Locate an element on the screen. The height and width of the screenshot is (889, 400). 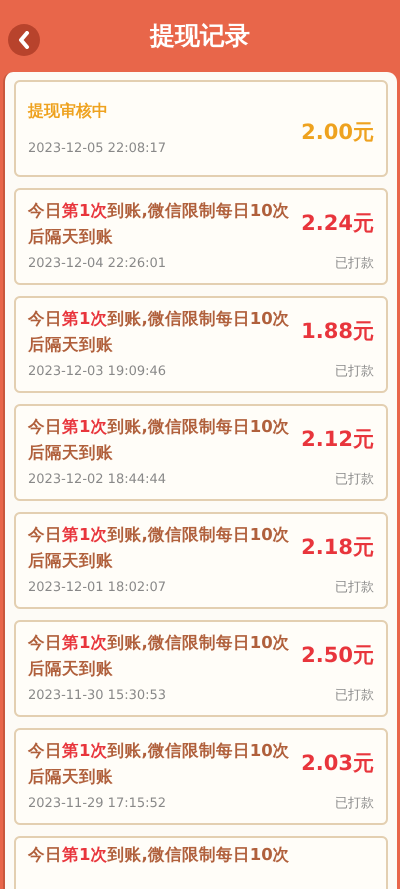
record-status-title: 提现审核中 is located at coordinates (68, 111).